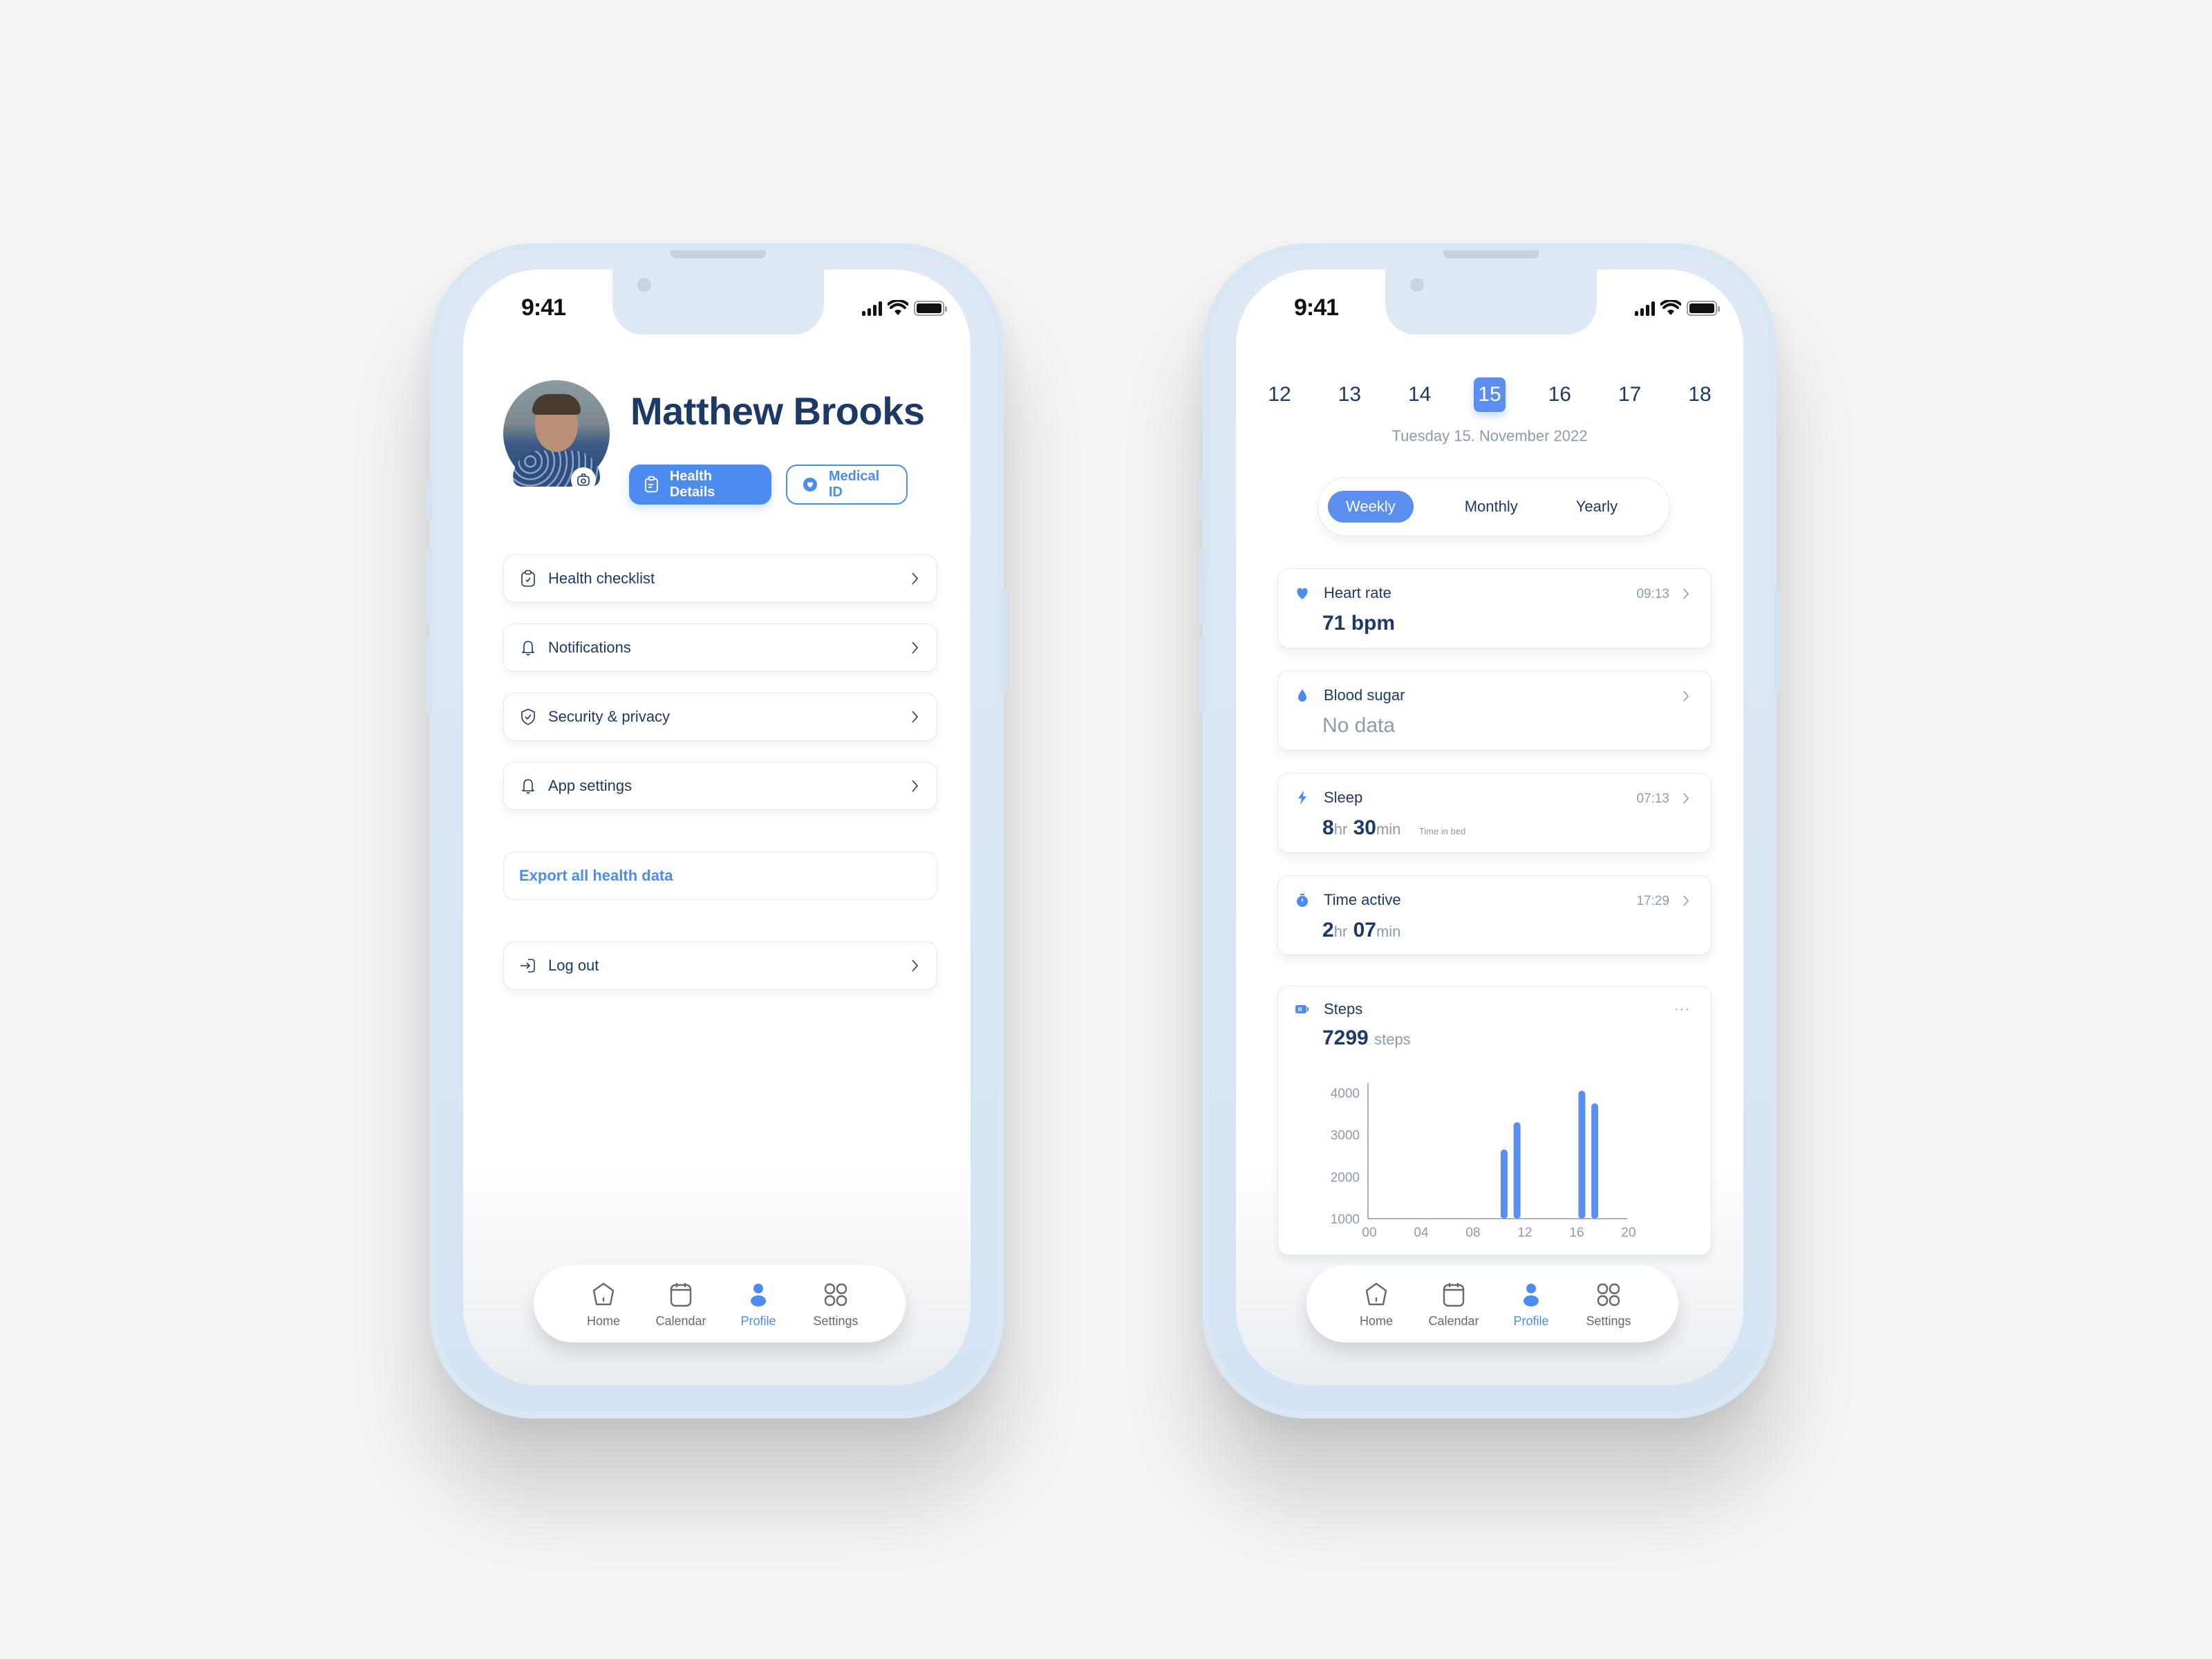  I want to click on tab-label: Profile, so click(1531, 1320).